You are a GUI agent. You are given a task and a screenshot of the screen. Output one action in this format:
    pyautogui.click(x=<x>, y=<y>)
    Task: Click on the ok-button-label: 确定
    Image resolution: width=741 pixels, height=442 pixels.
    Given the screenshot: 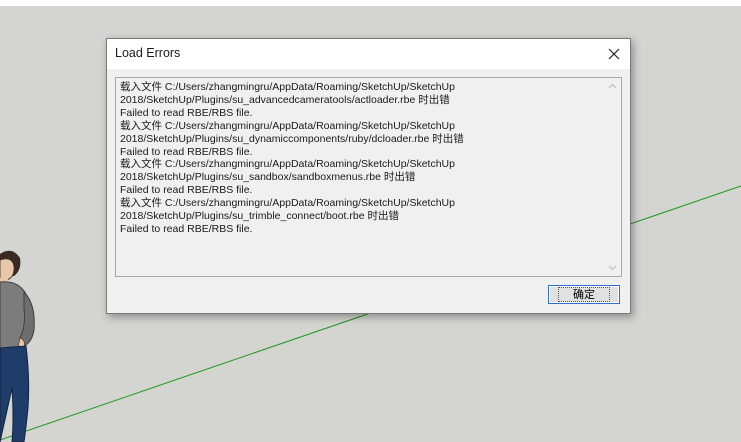 What is the action you would take?
    pyautogui.click(x=584, y=294)
    